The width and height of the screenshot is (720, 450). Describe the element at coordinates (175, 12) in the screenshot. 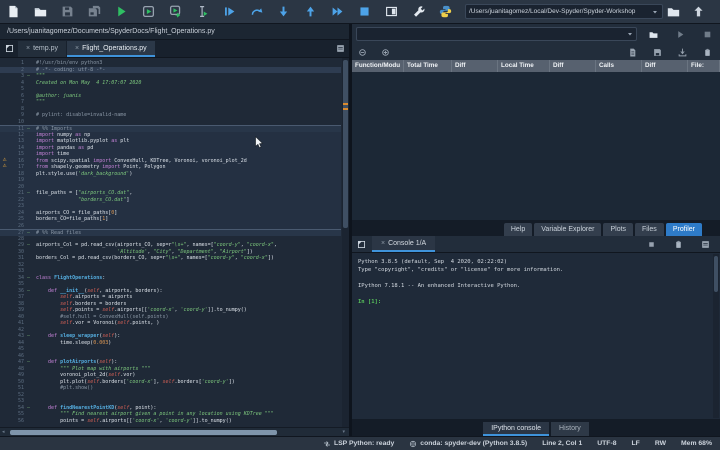

I see `run-cell-advance-button` at that location.